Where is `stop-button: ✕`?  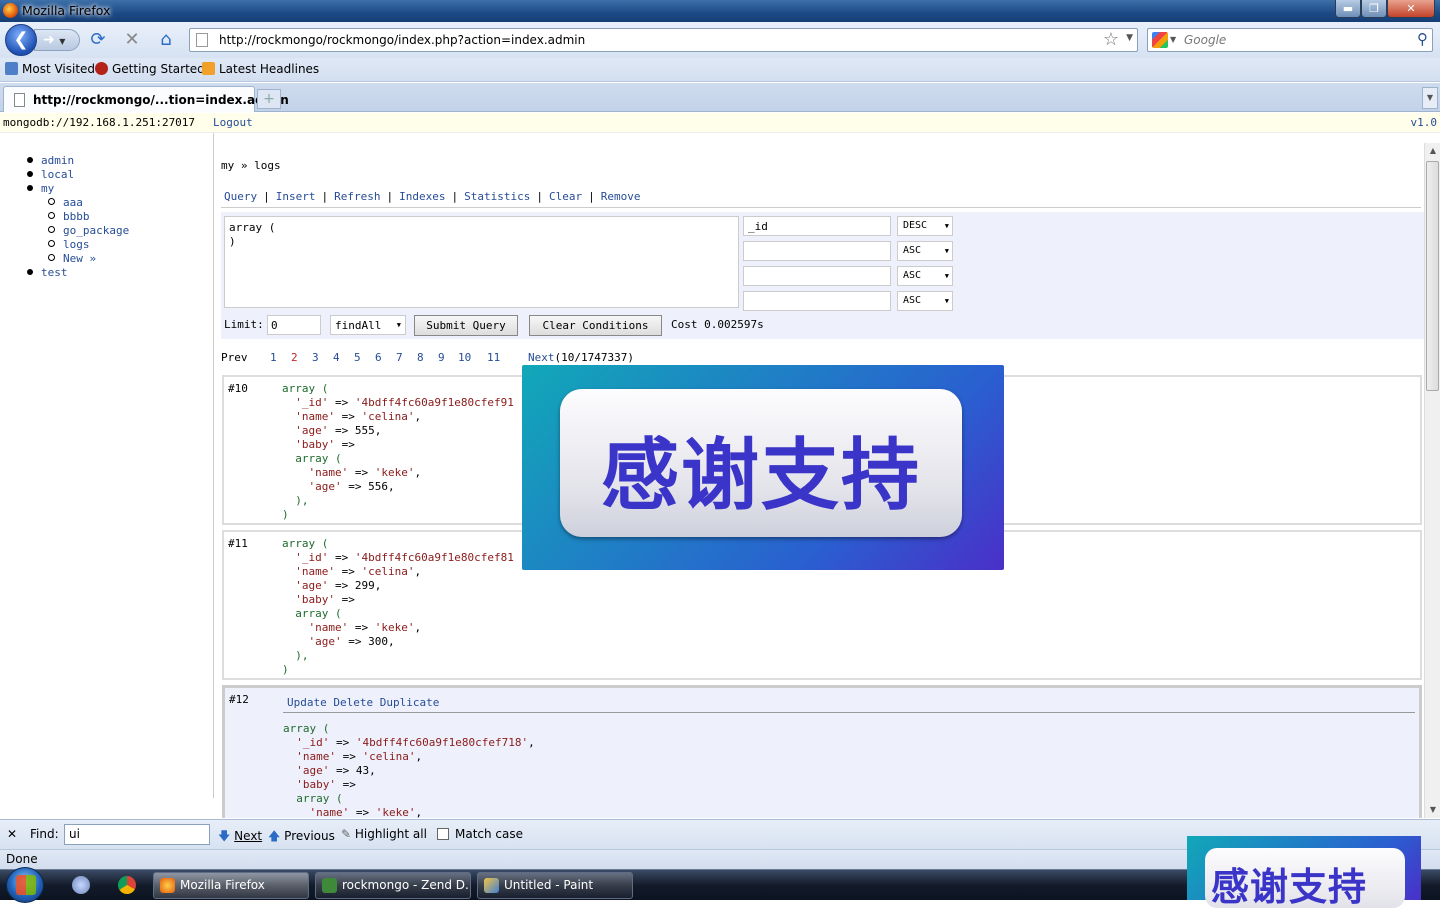 stop-button: ✕ is located at coordinates (132, 40).